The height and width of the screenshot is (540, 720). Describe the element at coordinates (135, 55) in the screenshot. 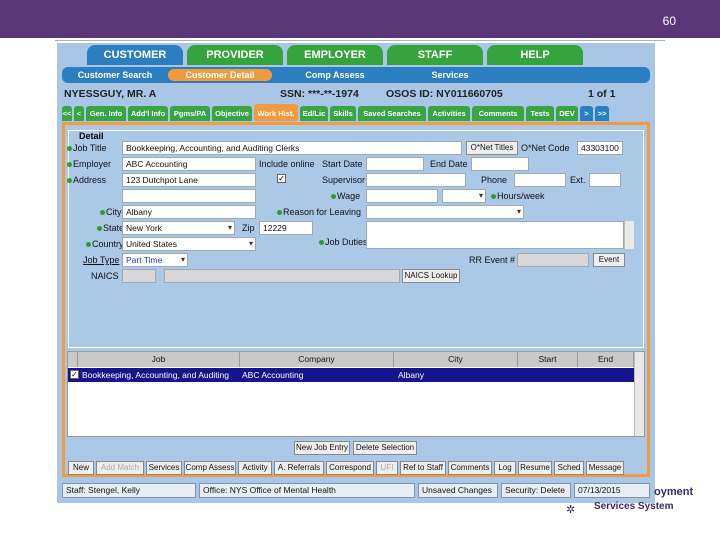

I see `tab-customer: CUSTOMER` at that location.